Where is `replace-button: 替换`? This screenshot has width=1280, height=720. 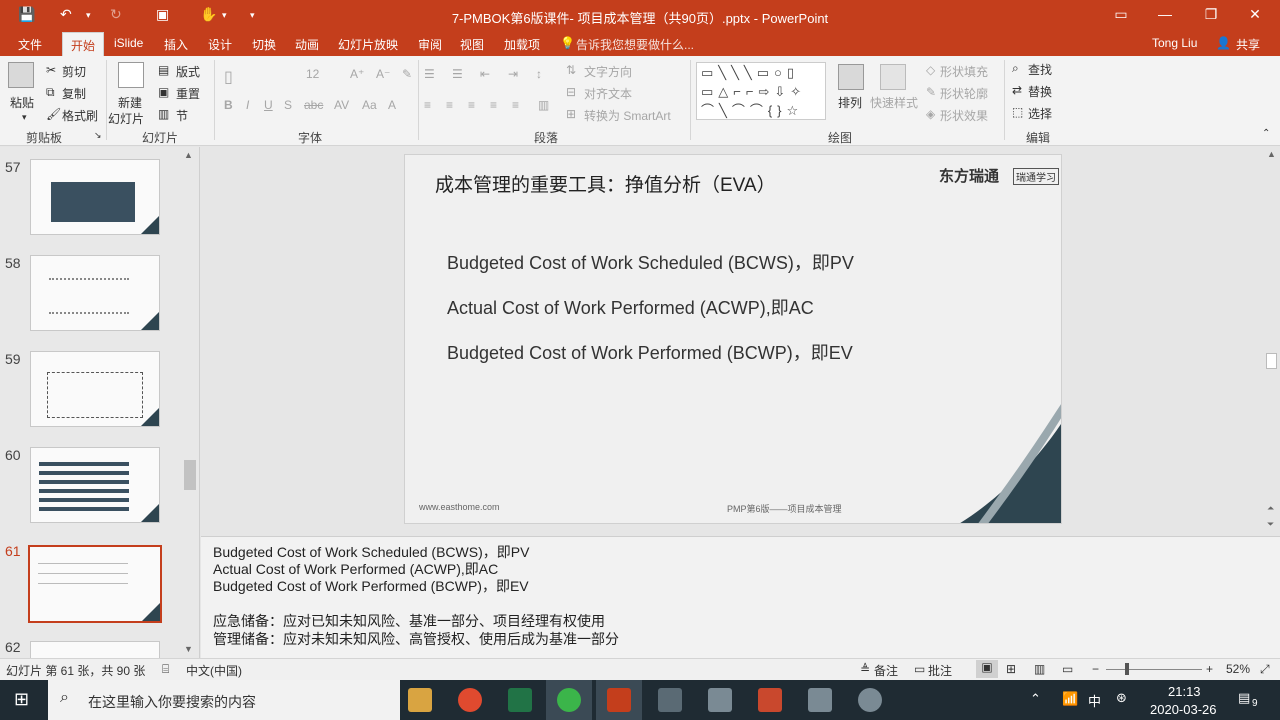
replace-button: 替换 is located at coordinates (1040, 91).